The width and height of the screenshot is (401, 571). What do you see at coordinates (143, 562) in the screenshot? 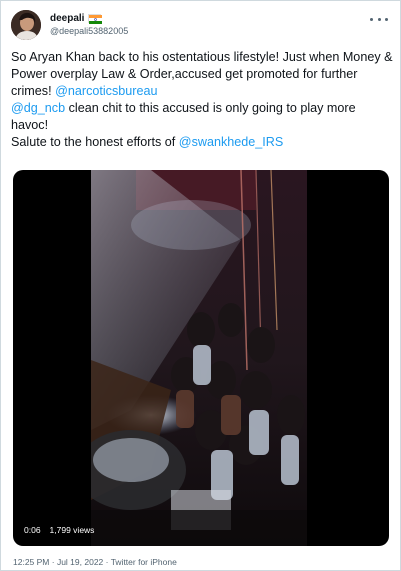
I see `tweet-source: Twitter for iPhone` at bounding box center [143, 562].